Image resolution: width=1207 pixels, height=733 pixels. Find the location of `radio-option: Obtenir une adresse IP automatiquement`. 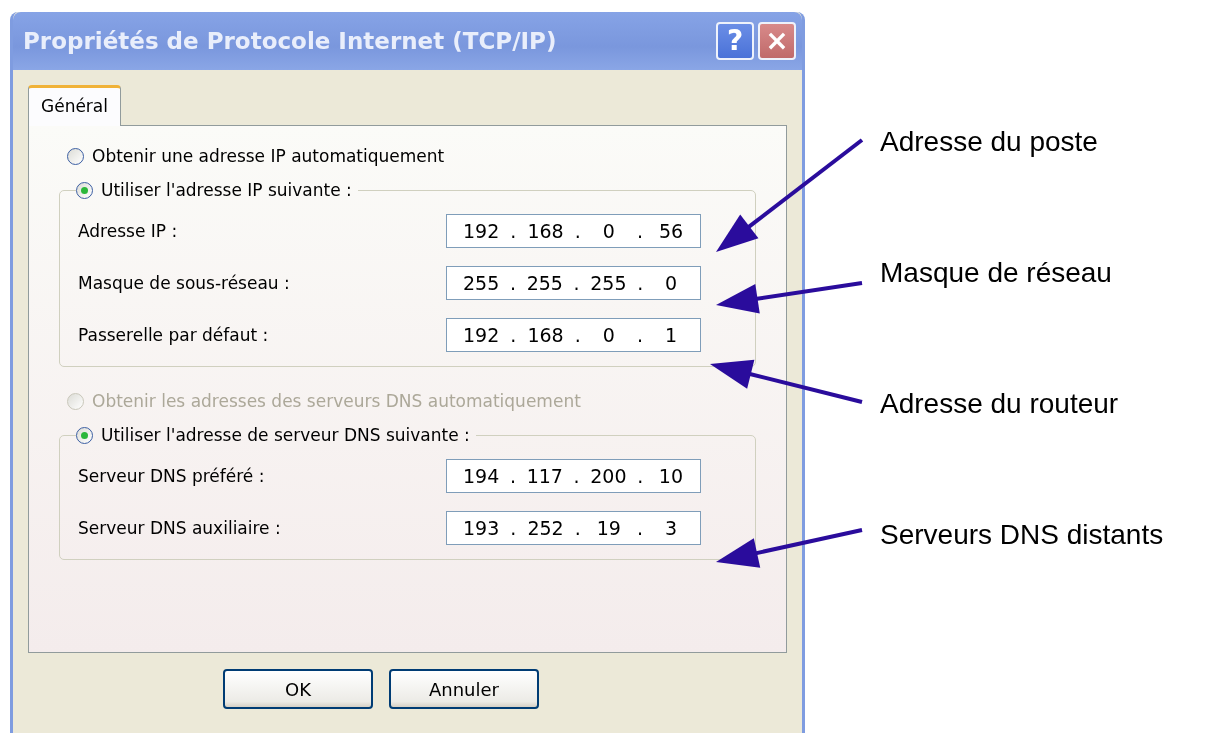

radio-option: Obtenir une adresse IP automatiquement is located at coordinates (411, 156).